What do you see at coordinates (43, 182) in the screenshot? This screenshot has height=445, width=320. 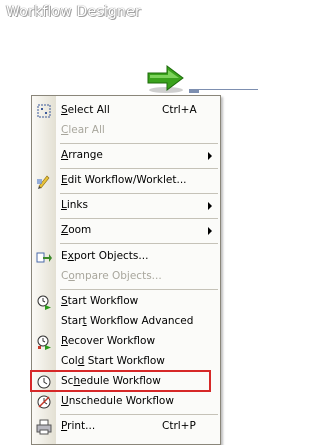 I see `edit-workflow-icon` at bounding box center [43, 182].